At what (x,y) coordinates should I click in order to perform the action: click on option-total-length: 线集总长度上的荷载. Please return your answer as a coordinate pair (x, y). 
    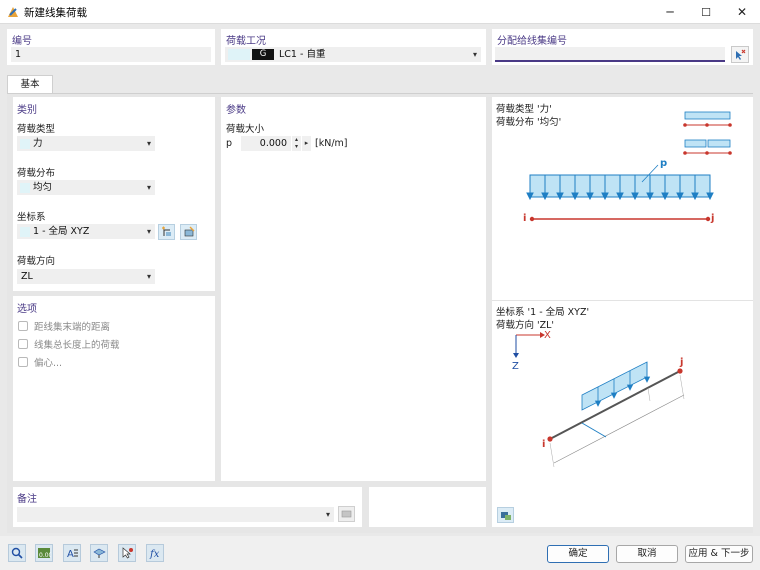
    Looking at the image, I should click on (69, 344).